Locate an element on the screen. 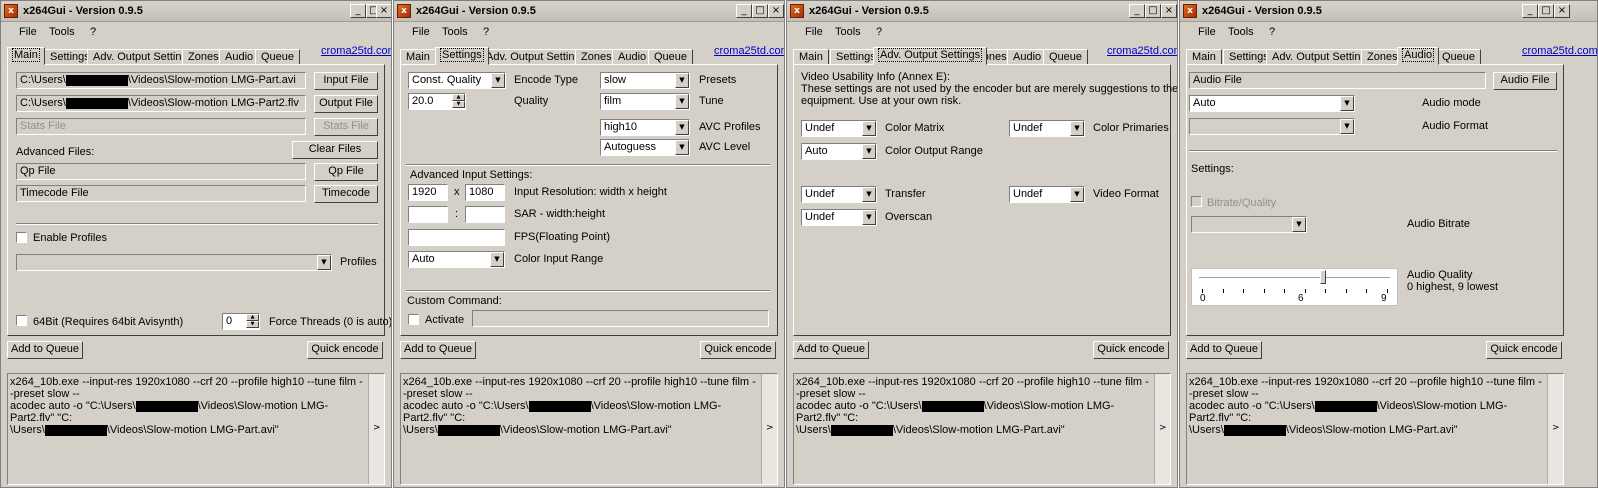 This screenshot has width=1598, height=488. tab-adv-output: Adv. Output Settings is located at coordinates (930, 56).